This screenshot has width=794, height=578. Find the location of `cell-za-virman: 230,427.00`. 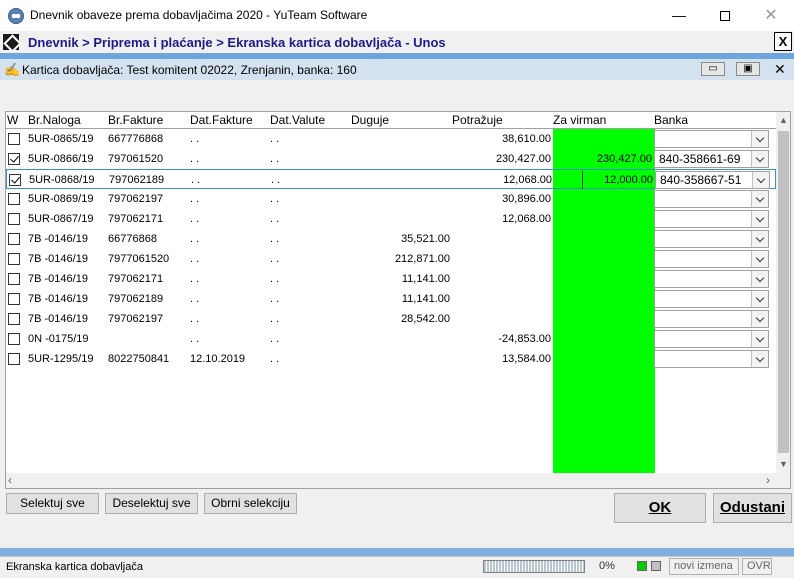

cell-za-virman: 230,427.00 is located at coordinates (602, 159).